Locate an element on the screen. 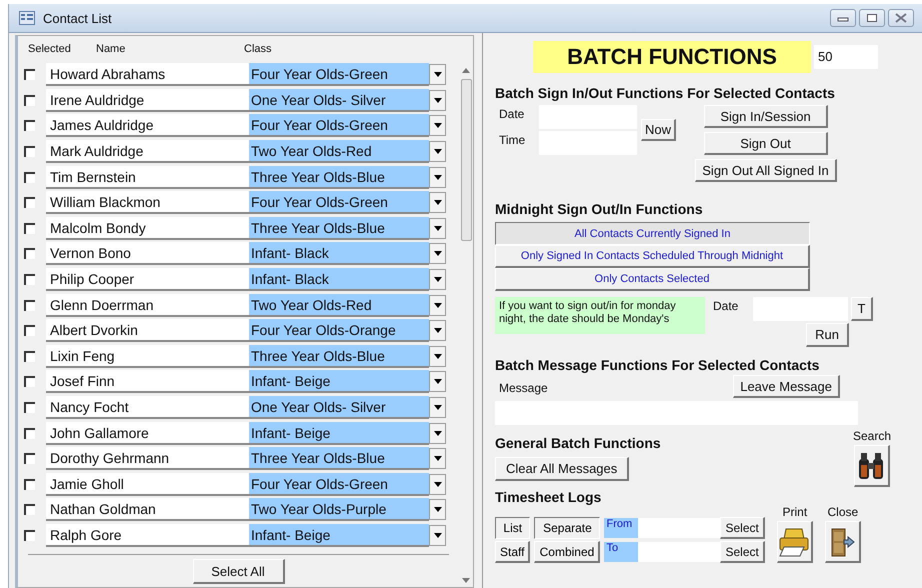 Image resolution: width=922 pixels, height=588 pixels. clear-messages-button: Clear All Messages is located at coordinates (562, 469).